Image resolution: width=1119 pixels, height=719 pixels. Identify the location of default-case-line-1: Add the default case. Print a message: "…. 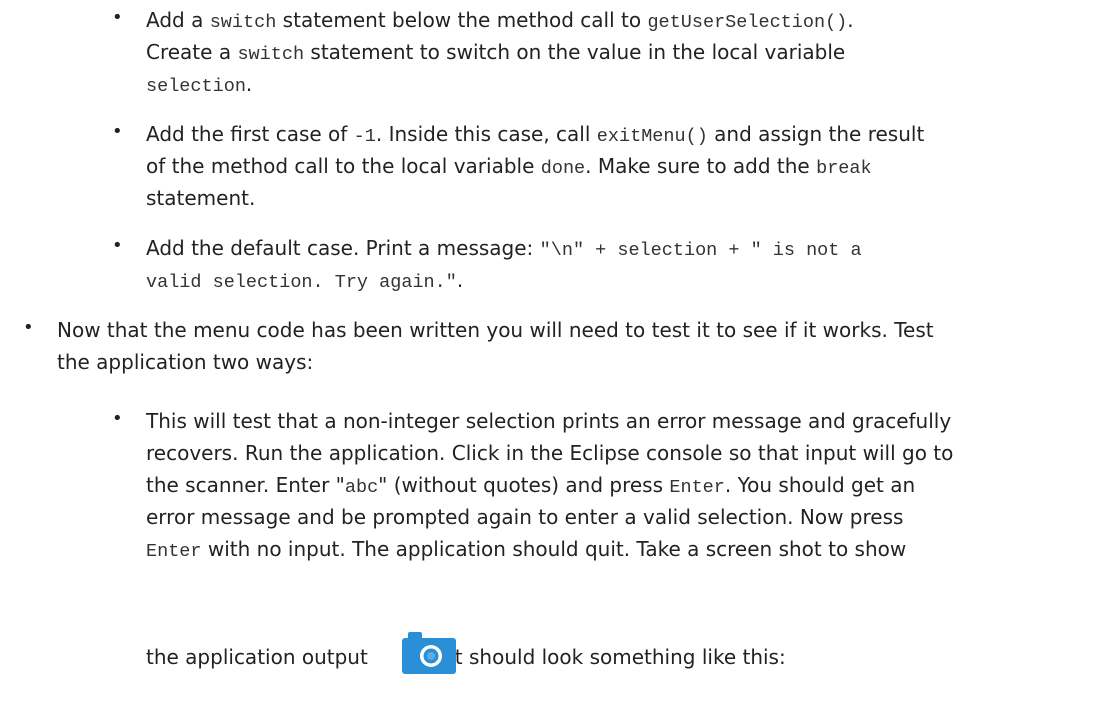
(504, 248).